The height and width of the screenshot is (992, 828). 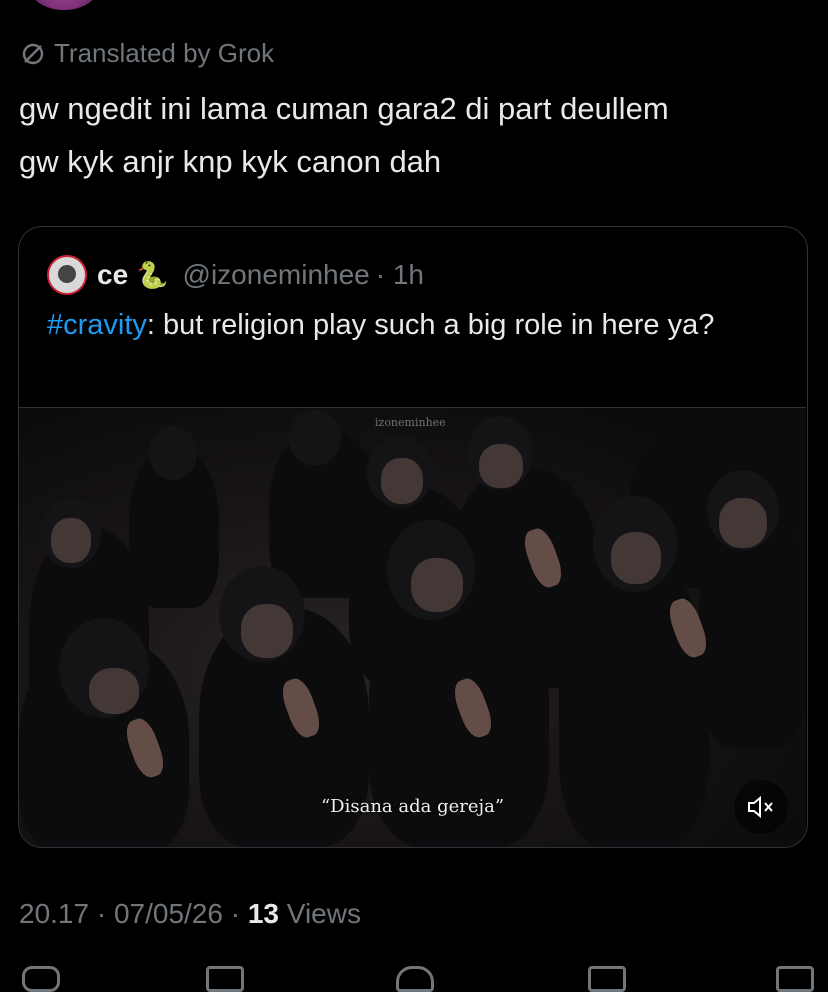 What do you see at coordinates (412, 806) in the screenshot?
I see `video-subtitle: “Disana ada gereja”` at bounding box center [412, 806].